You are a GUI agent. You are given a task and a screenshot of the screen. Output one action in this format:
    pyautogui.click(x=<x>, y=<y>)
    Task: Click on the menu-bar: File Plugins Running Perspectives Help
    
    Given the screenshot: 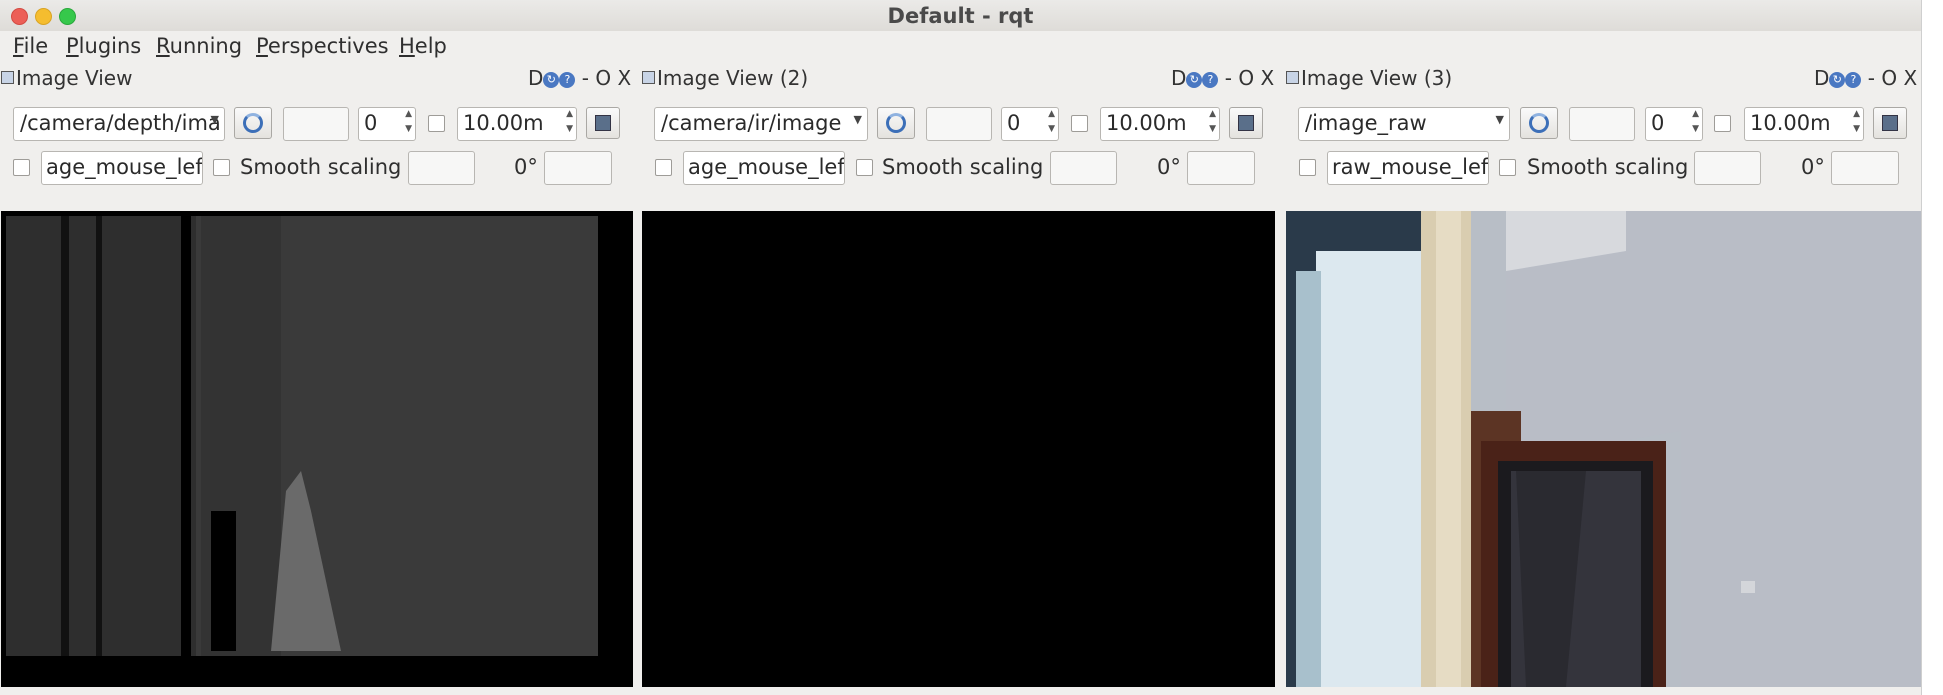 What is the action you would take?
    pyautogui.click(x=960, y=47)
    